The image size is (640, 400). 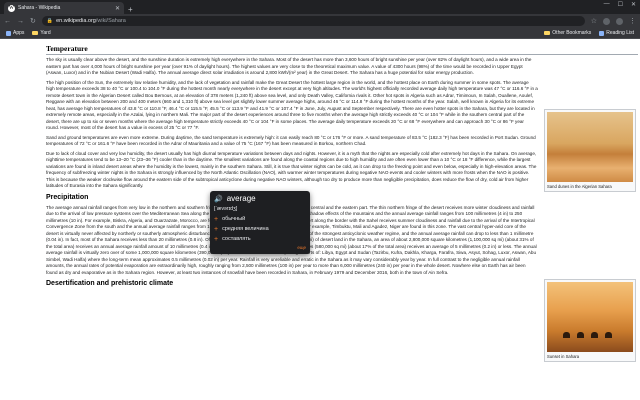 What do you see at coordinates (110, 21) in the screenshot?
I see `url-path: /wiki/Sahara` at bounding box center [110, 21].